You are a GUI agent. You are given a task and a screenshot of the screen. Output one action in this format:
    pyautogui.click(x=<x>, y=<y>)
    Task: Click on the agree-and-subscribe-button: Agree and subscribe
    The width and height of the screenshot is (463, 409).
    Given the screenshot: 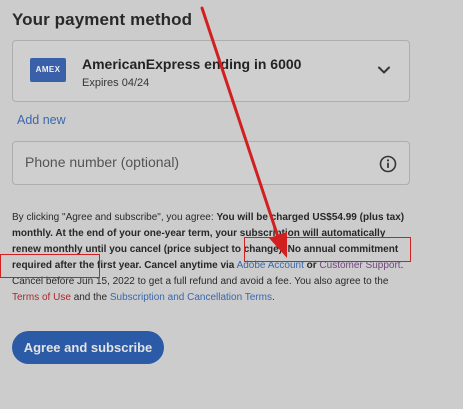 What is the action you would take?
    pyautogui.click(x=88, y=347)
    